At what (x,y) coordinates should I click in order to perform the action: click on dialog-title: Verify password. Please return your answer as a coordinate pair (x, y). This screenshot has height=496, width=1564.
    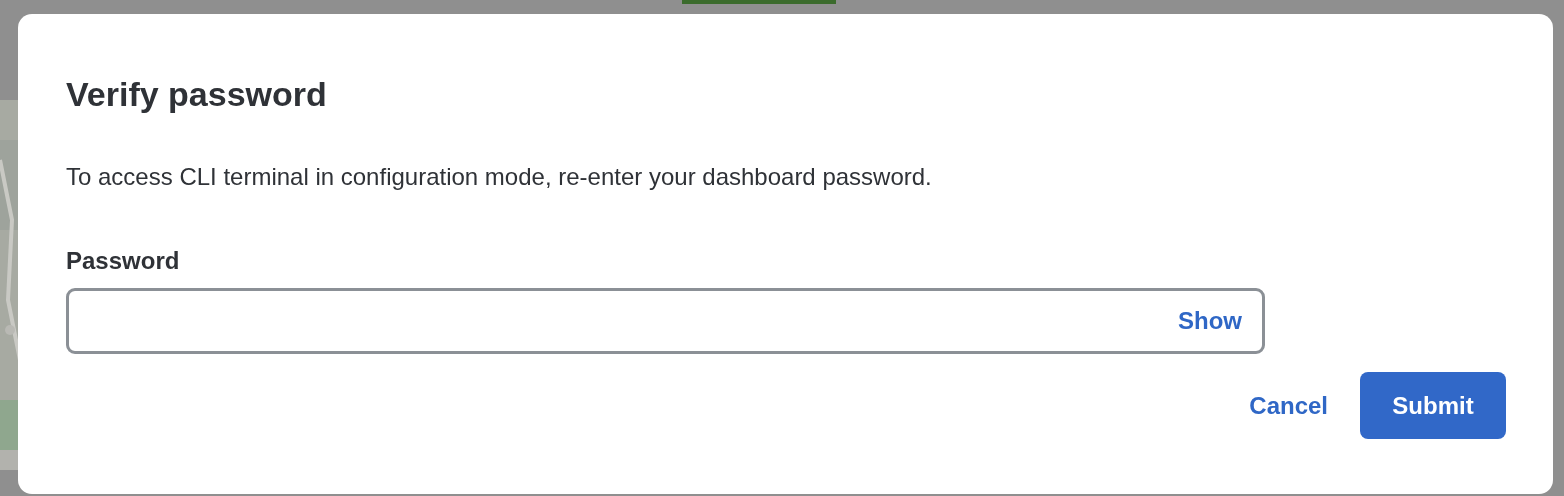
    Looking at the image, I should click on (197, 95).